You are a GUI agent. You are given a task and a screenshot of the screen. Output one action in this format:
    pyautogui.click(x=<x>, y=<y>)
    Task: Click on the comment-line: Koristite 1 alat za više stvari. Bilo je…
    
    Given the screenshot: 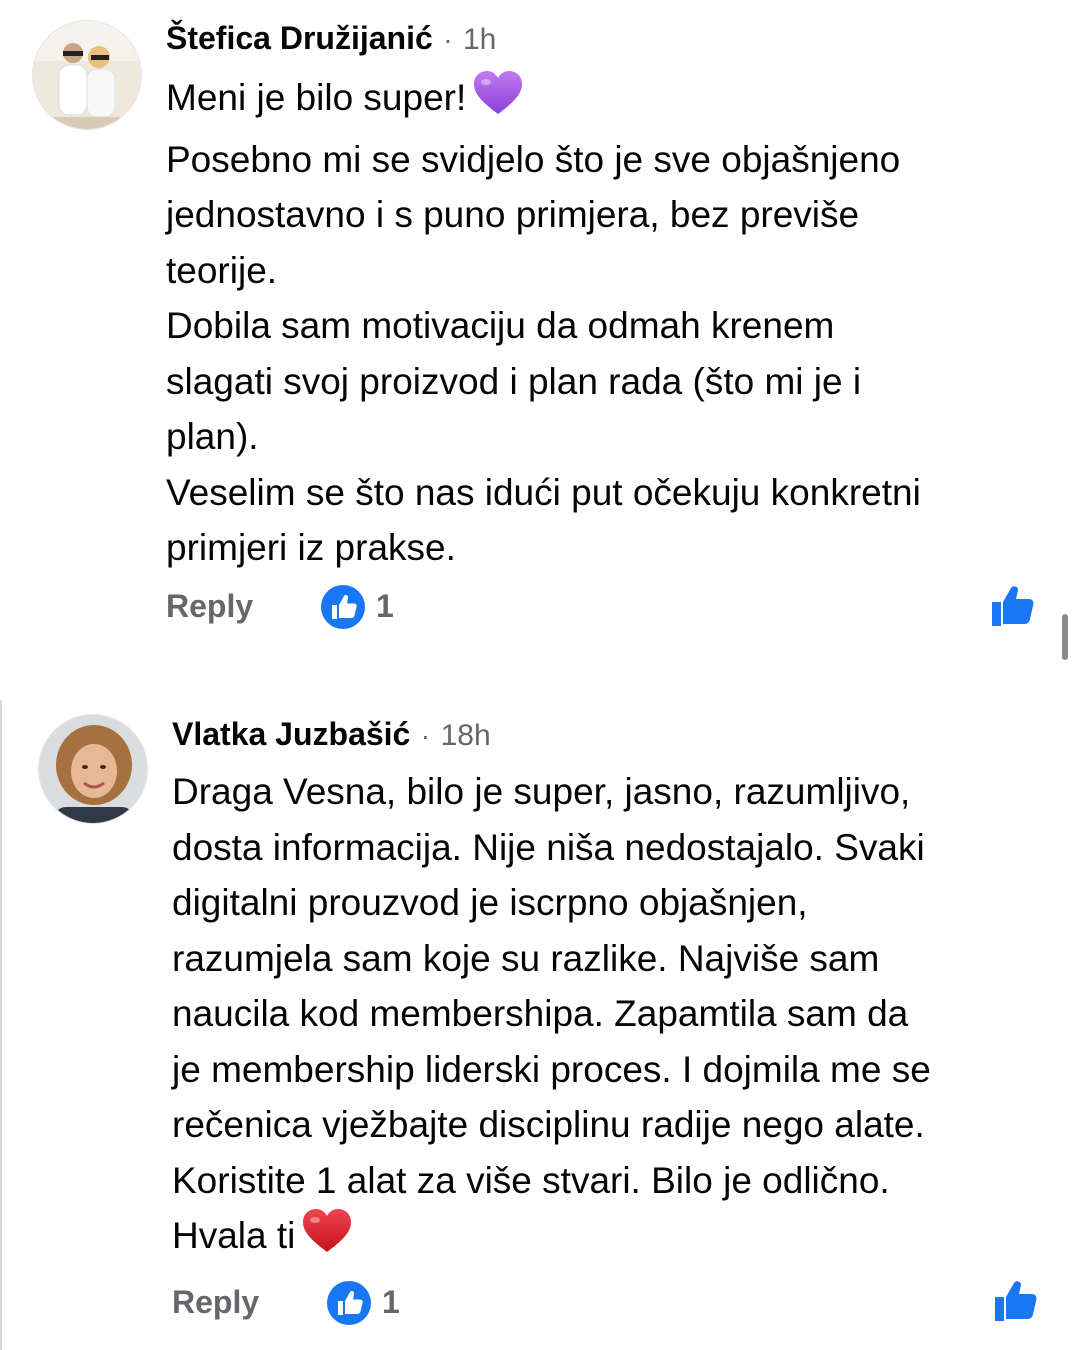 What is the action you would take?
    pyautogui.click(x=531, y=1180)
    